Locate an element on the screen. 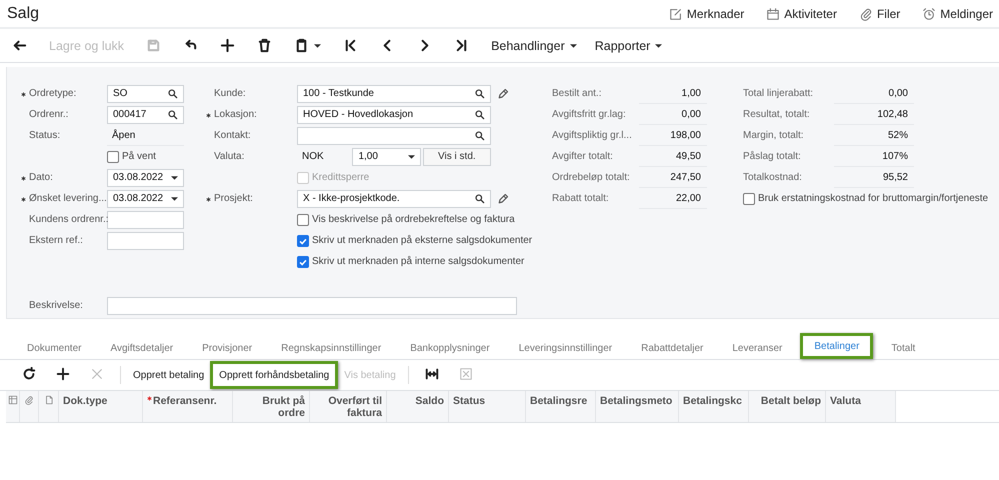 The image size is (999, 480). trash-button is located at coordinates (264, 45).